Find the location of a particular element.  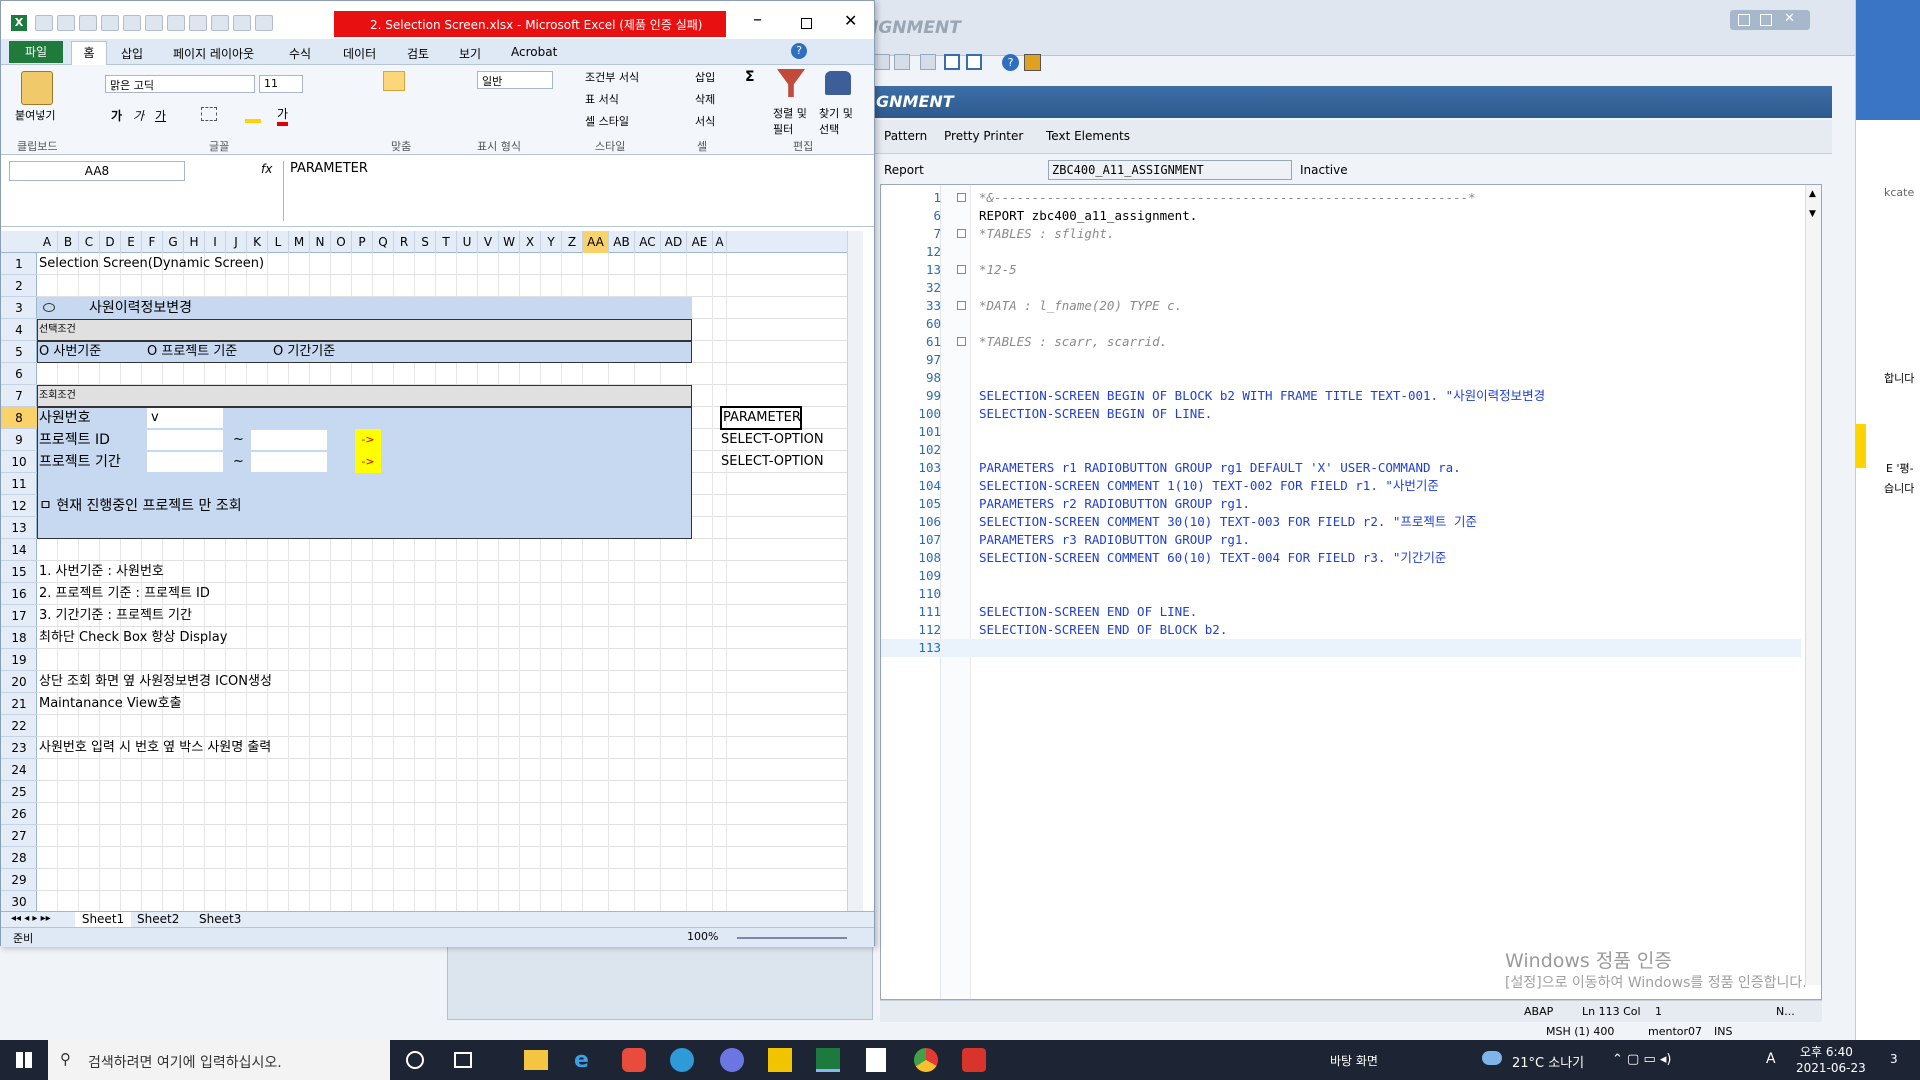

sheet-tab-1: Sheet1 is located at coordinates (103, 920).